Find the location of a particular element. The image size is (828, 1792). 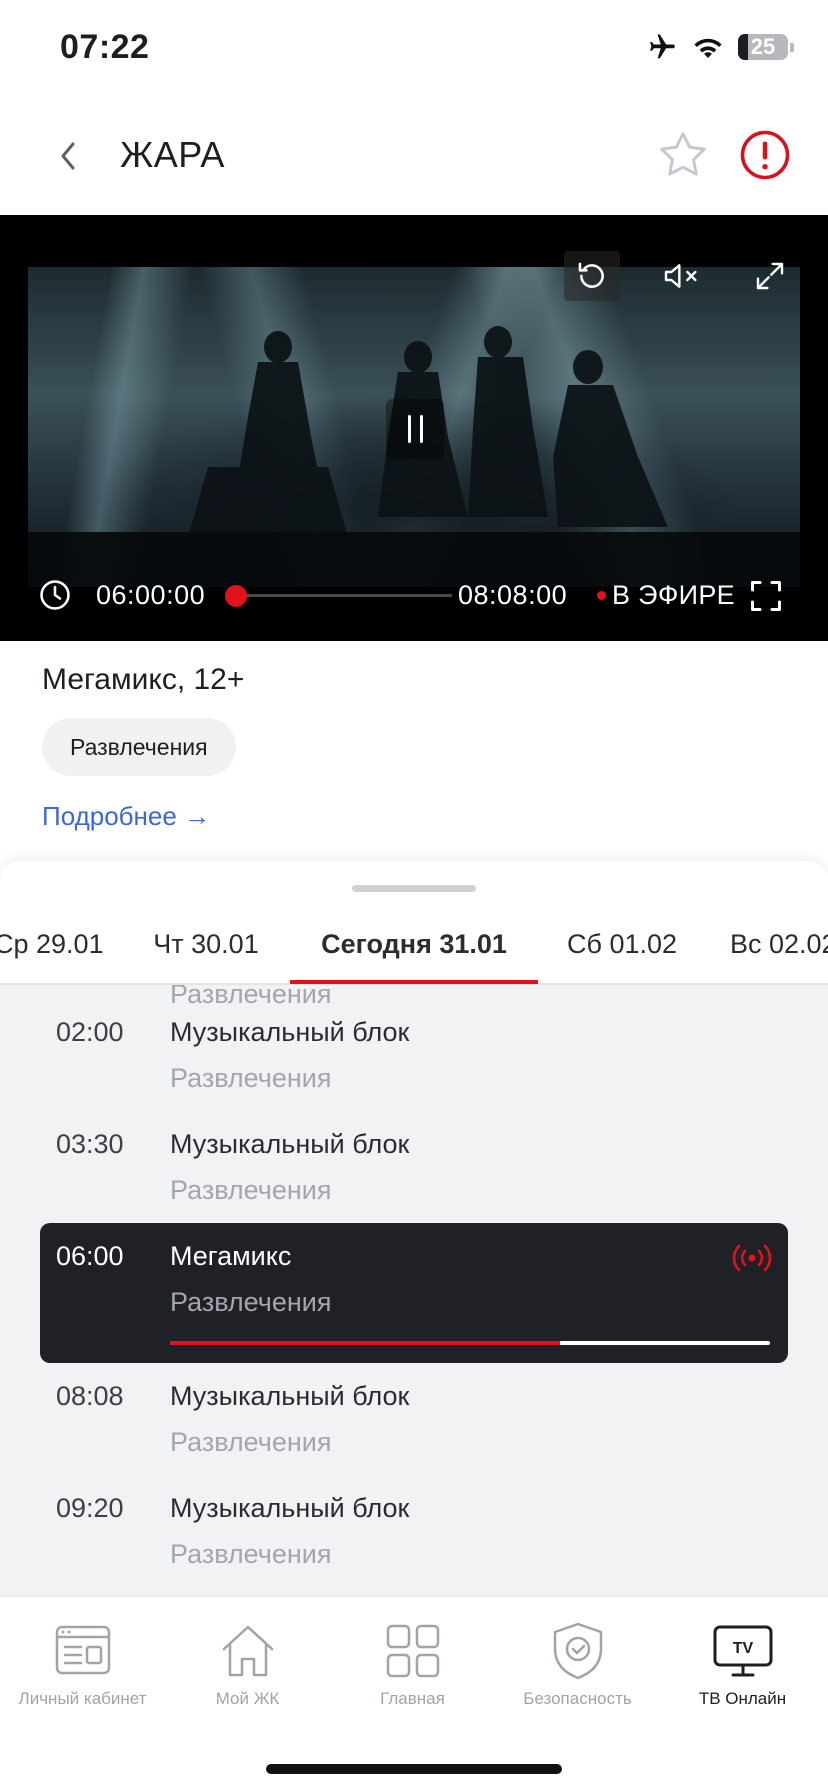

genre-chip: Развлечения is located at coordinates (139, 747).